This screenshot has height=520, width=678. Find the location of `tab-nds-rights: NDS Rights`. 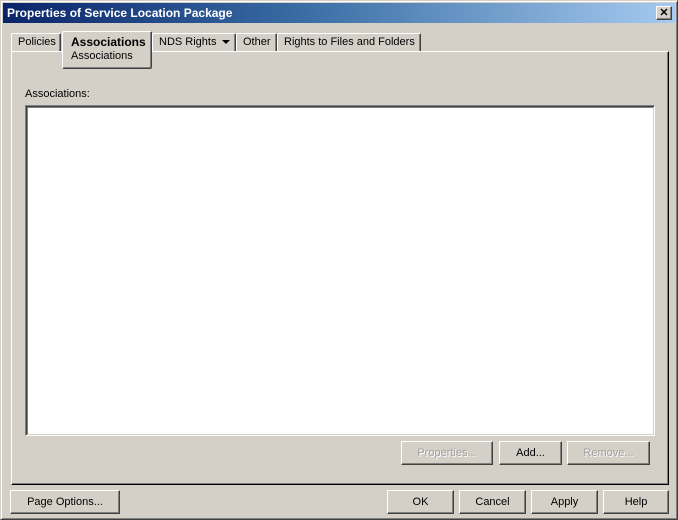

tab-nds-rights: NDS Rights is located at coordinates (194, 42).